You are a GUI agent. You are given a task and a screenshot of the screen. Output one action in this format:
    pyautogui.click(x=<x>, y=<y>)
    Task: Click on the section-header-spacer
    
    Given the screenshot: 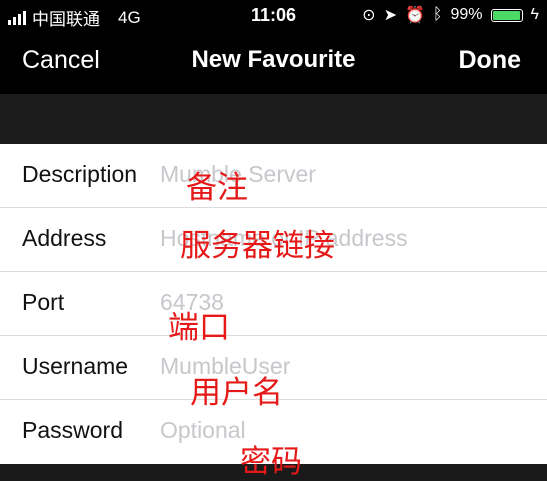 What is the action you would take?
    pyautogui.click(x=273, y=119)
    